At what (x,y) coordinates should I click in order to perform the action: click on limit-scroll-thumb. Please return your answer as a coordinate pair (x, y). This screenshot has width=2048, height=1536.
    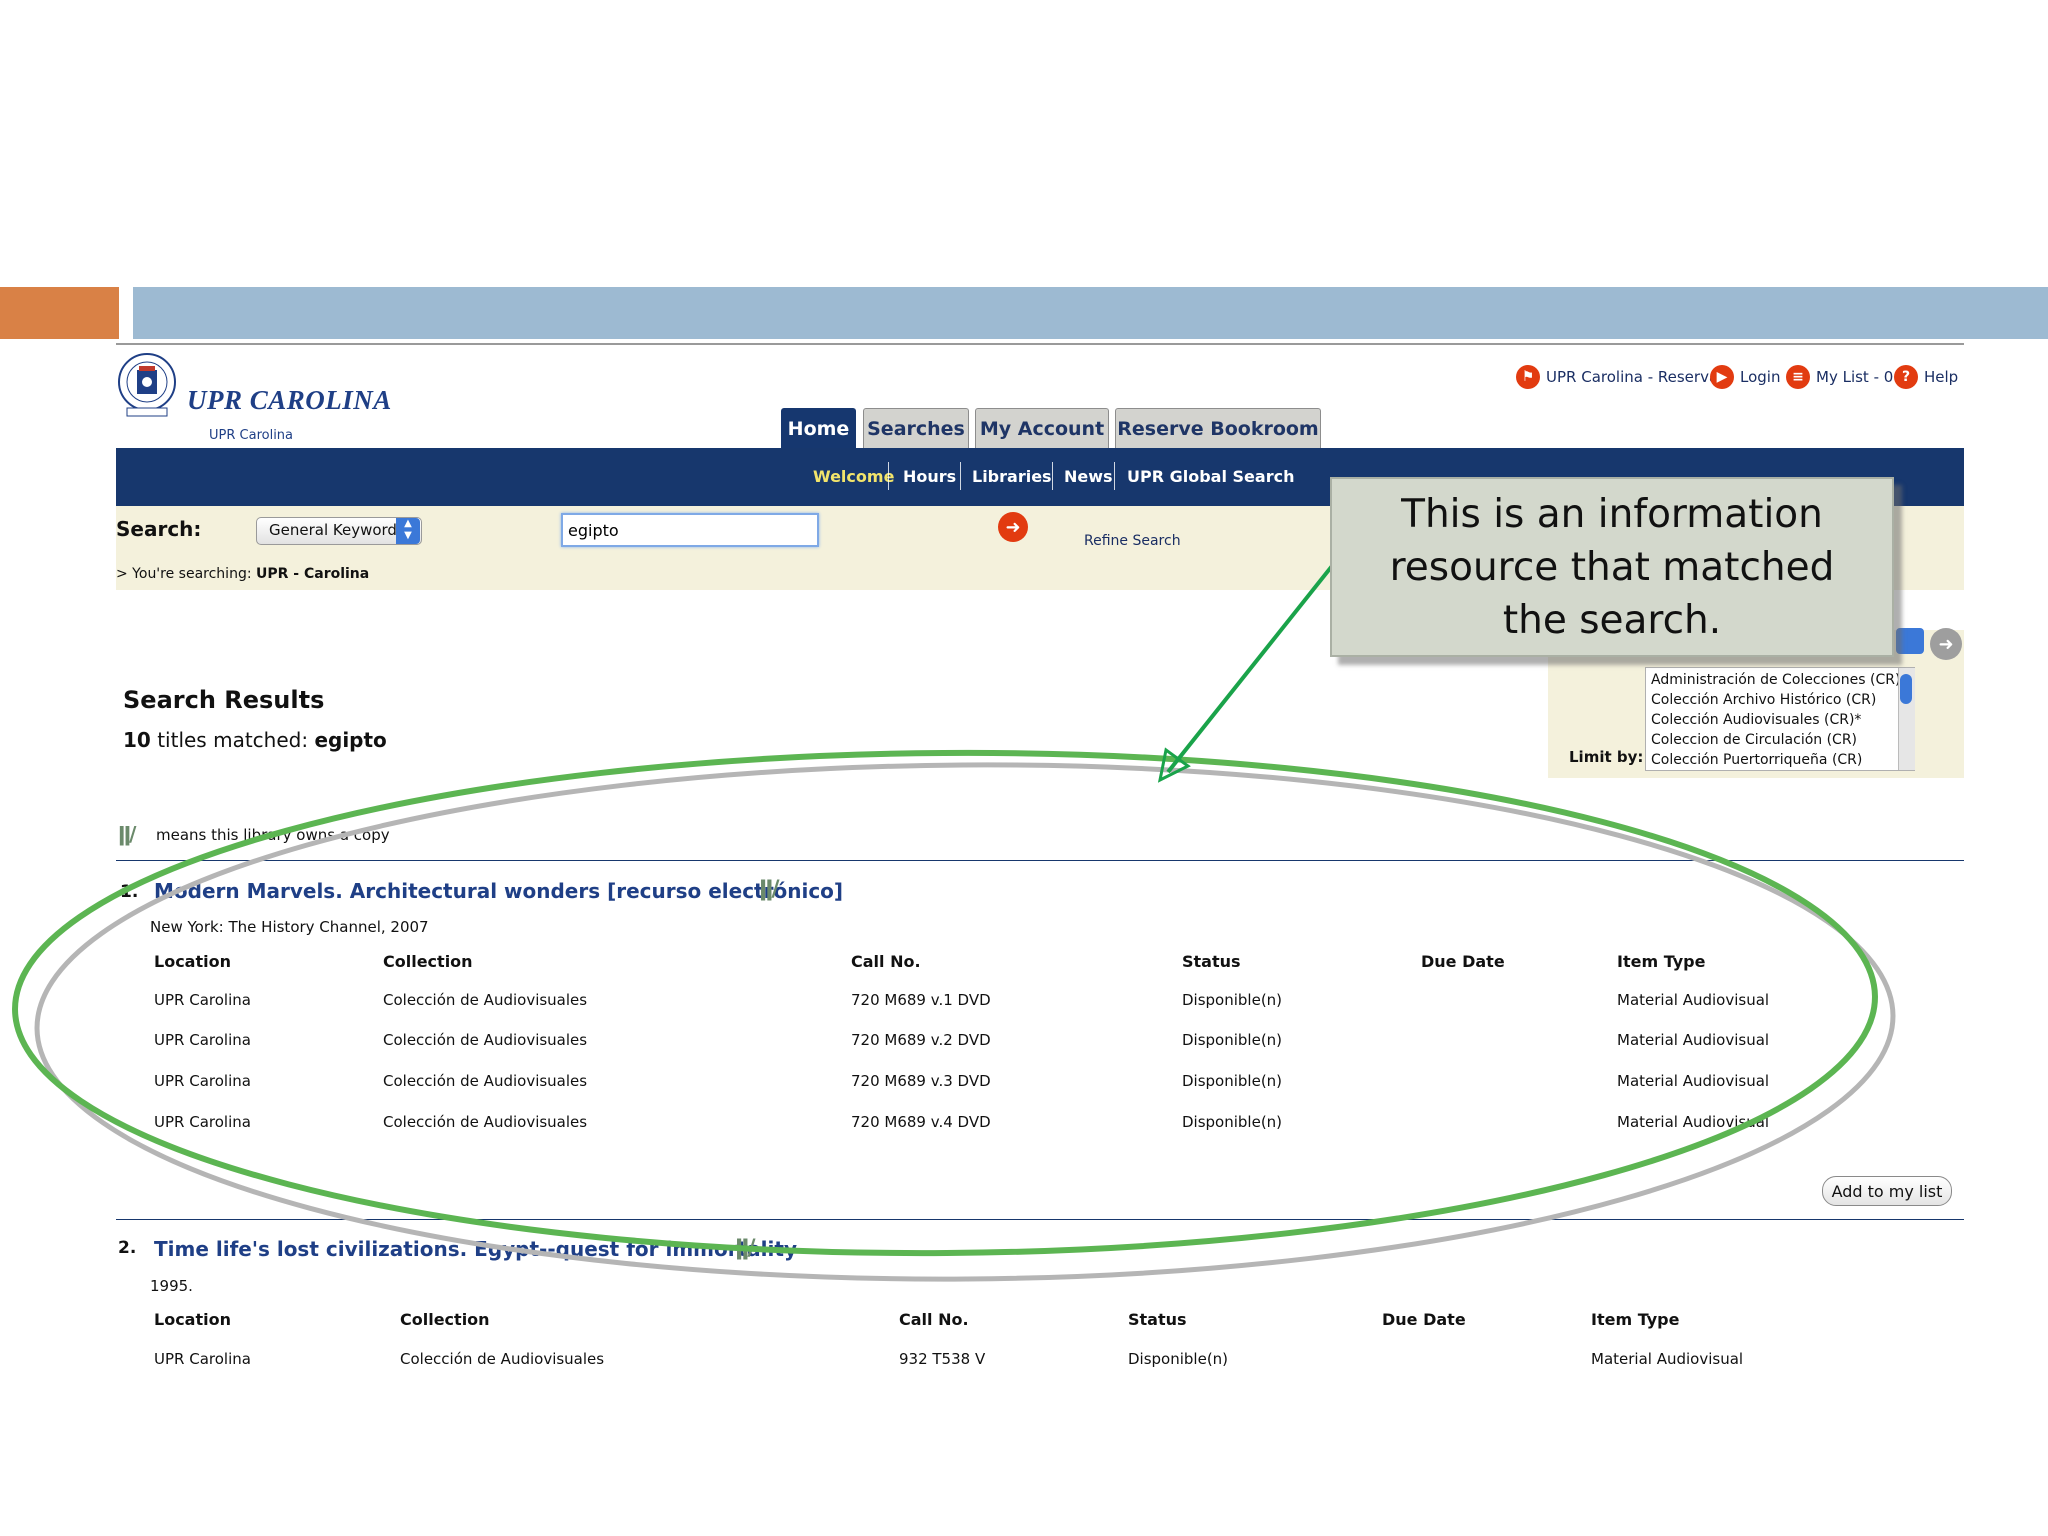
    Looking at the image, I should click on (1906, 689).